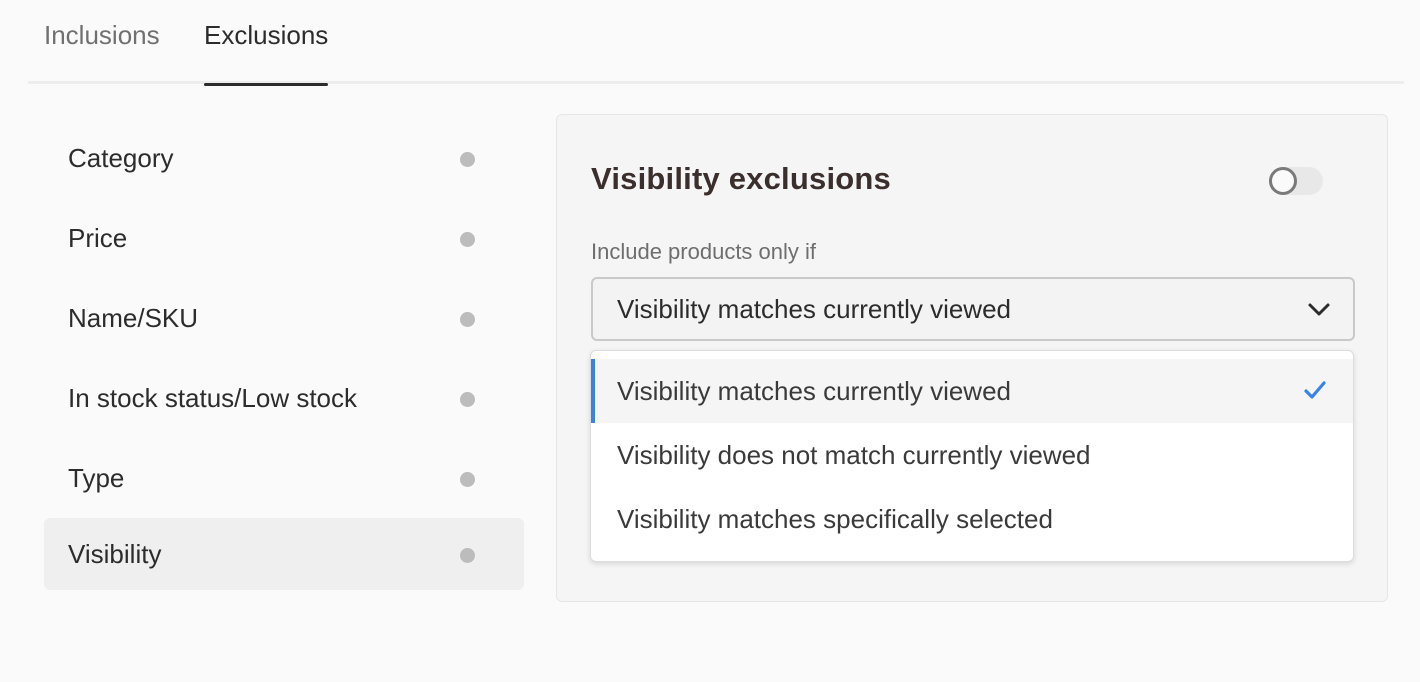  Describe the element at coordinates (741, 178) in the screenshot. I see `panel-title: Visibility exclusions` at that location.